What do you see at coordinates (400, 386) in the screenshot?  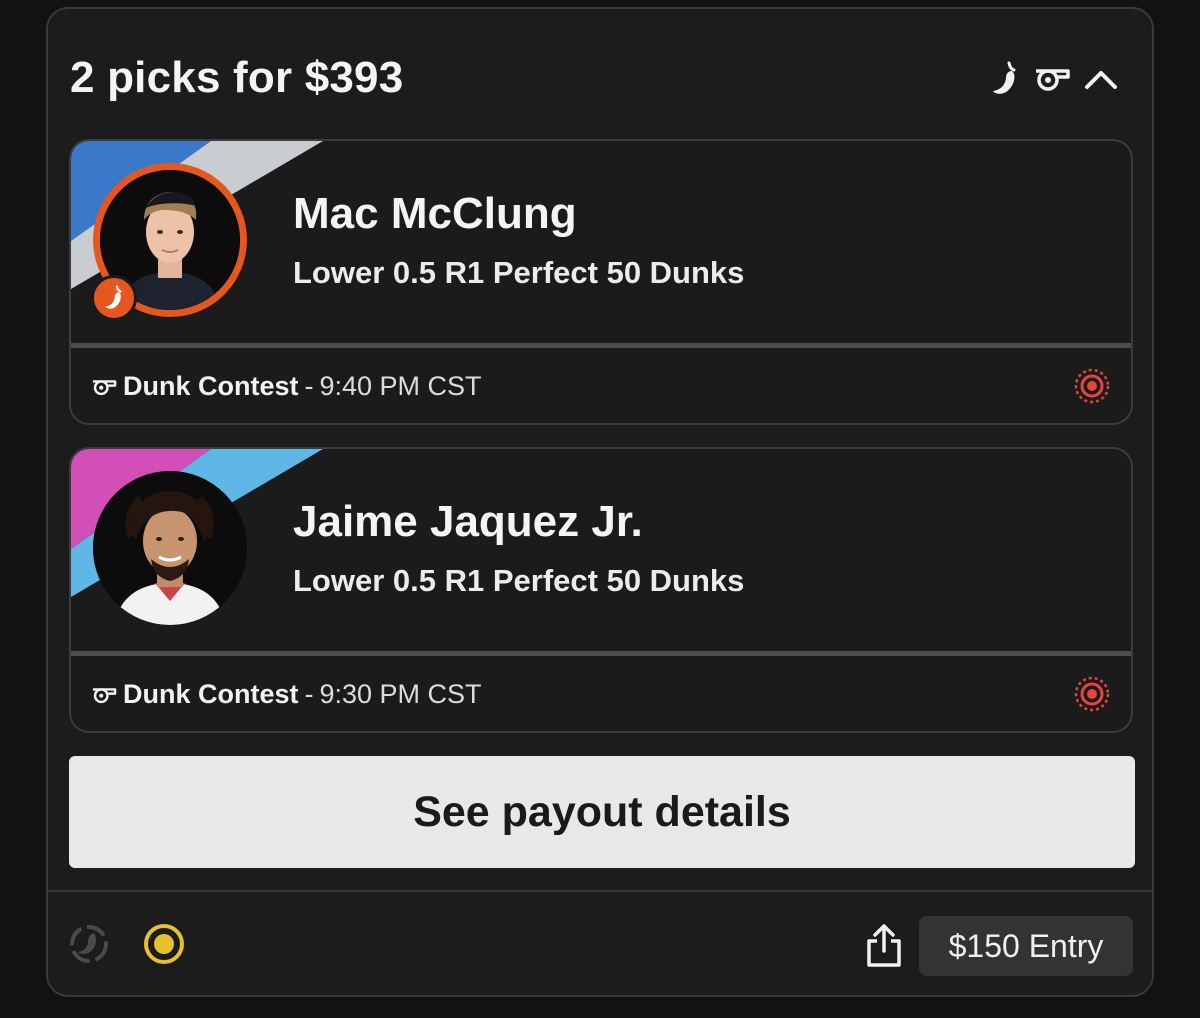 I see `event-time: 9:40 PM CST` at bounding box center [400, 386].